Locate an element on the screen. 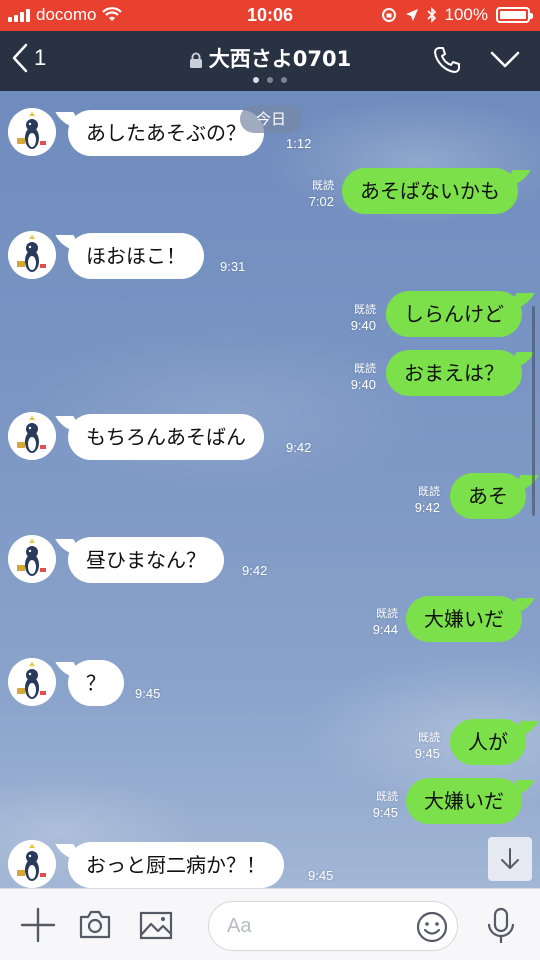 This screenshot has width=540, height=960. menu-toggle-button is located at coordinates (505, 62).